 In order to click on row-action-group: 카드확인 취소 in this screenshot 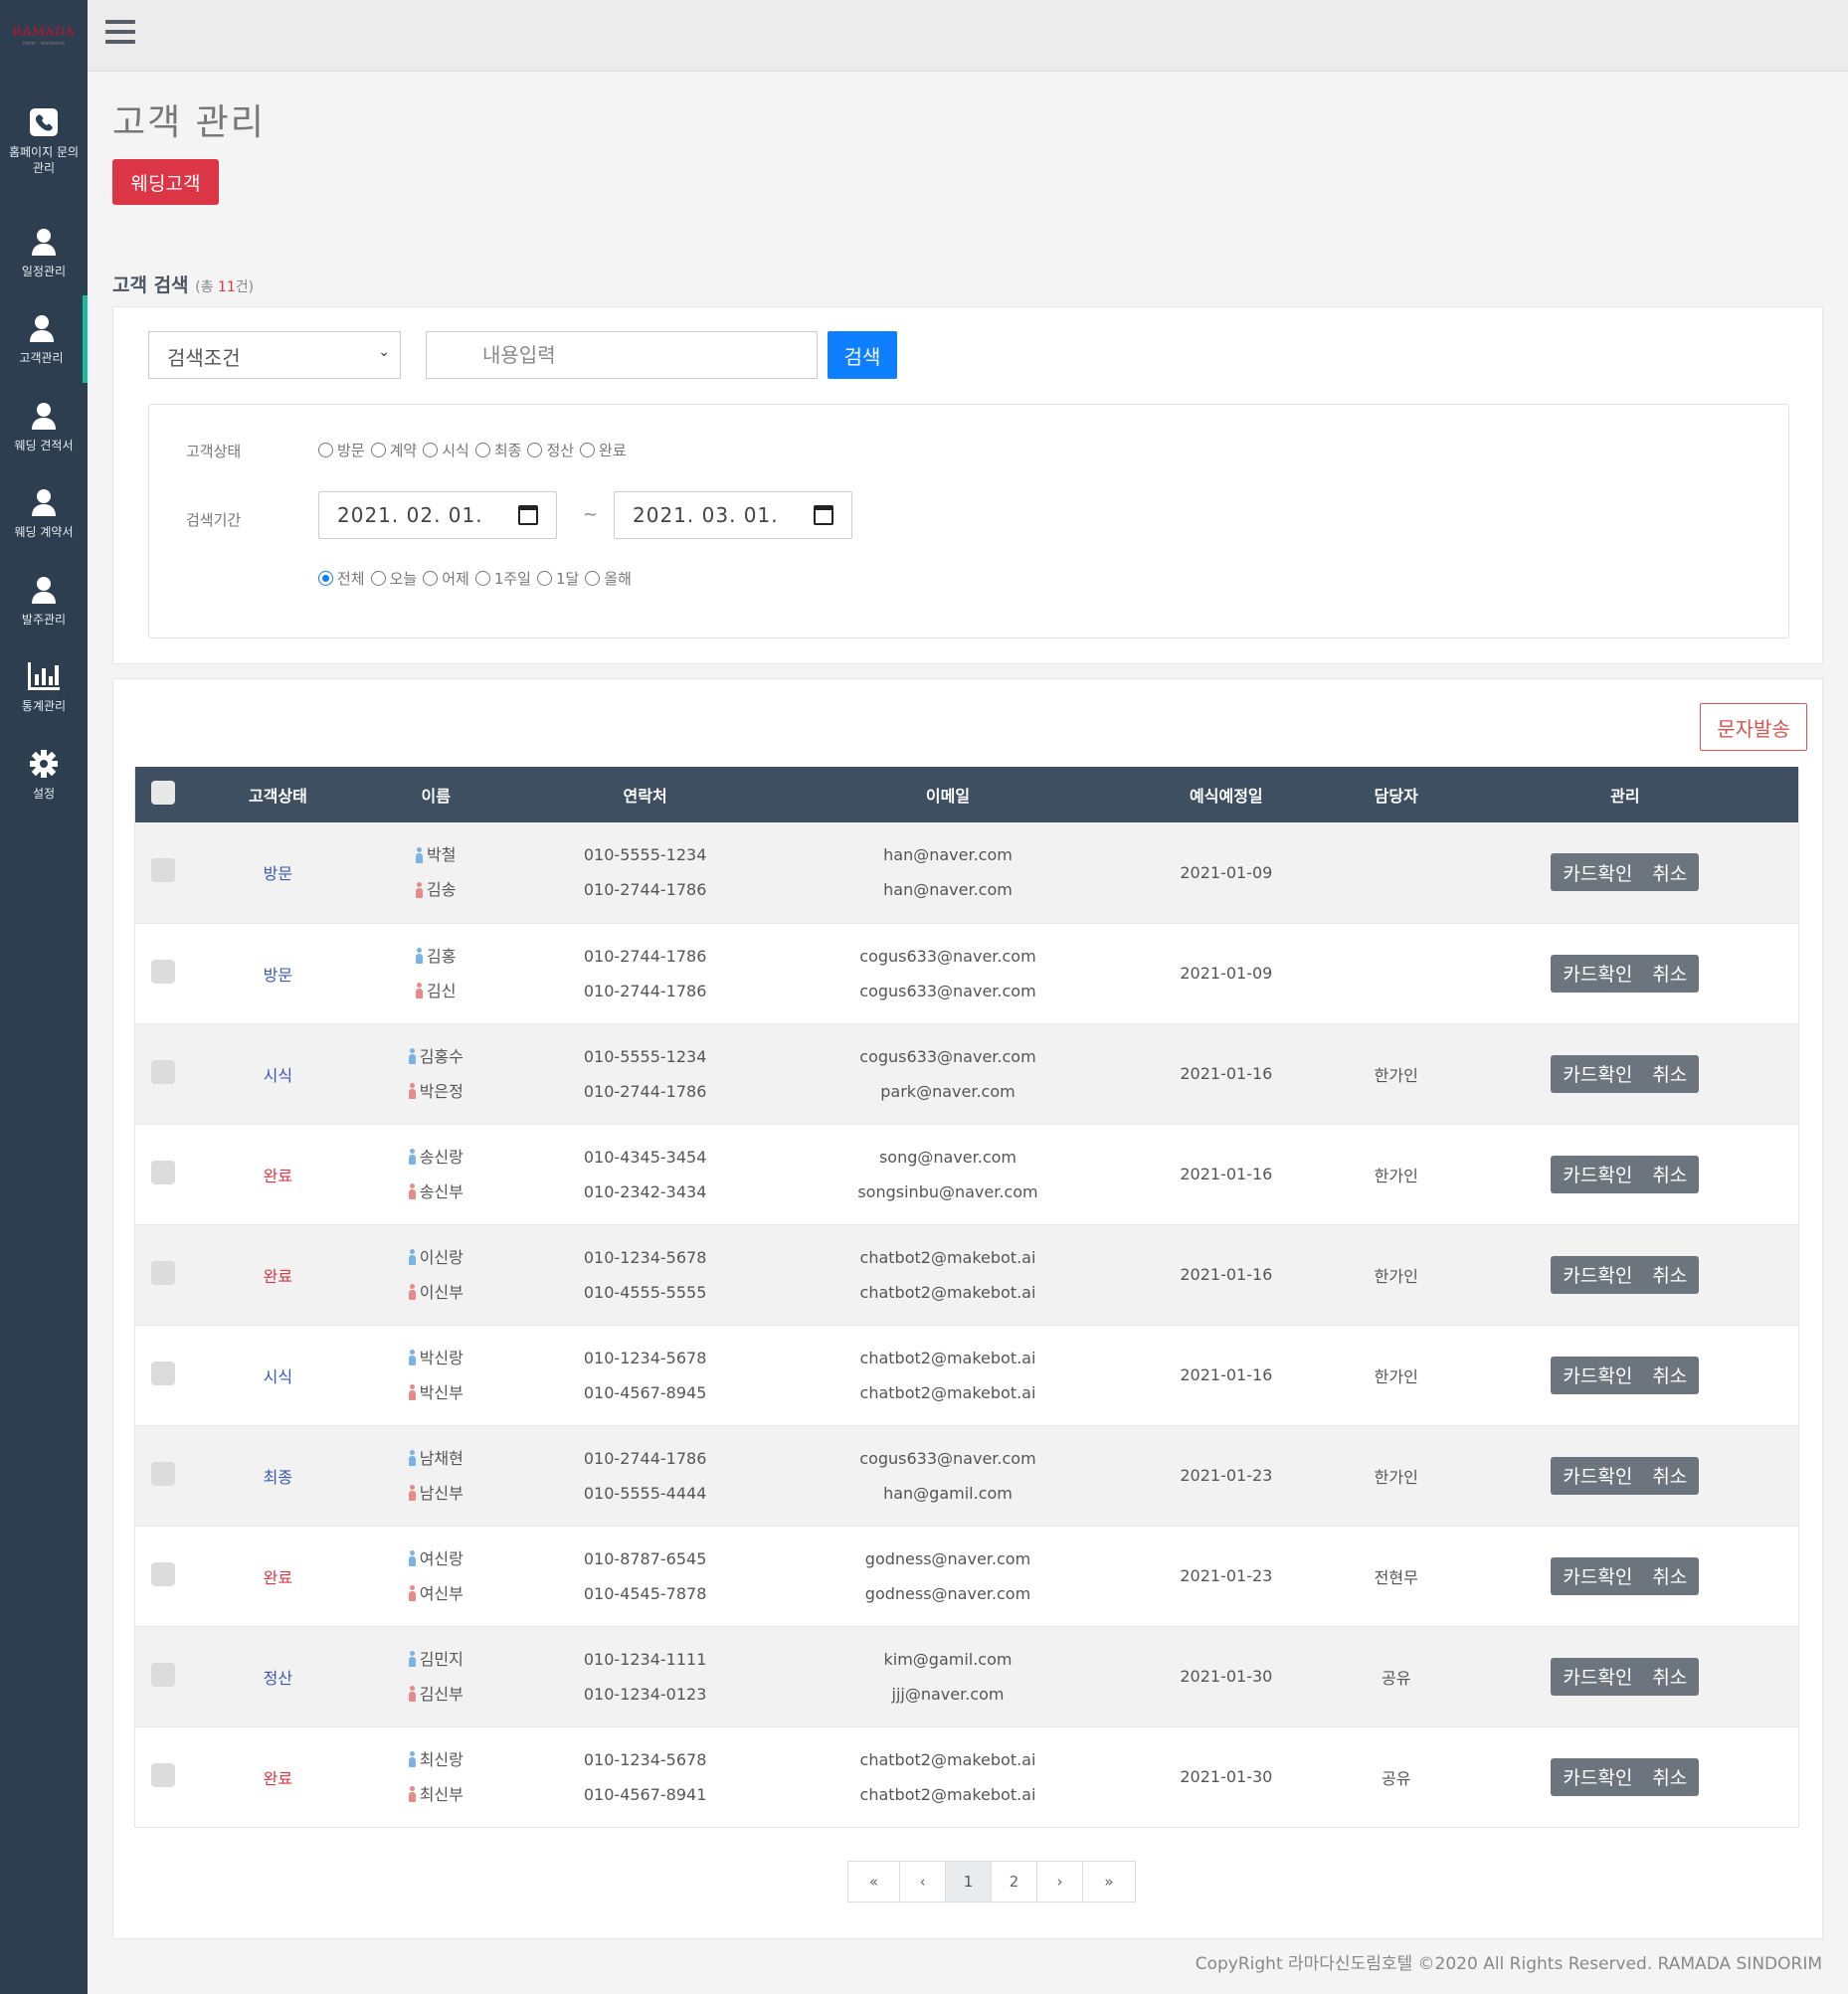, I will do `click(1625, 974)`.